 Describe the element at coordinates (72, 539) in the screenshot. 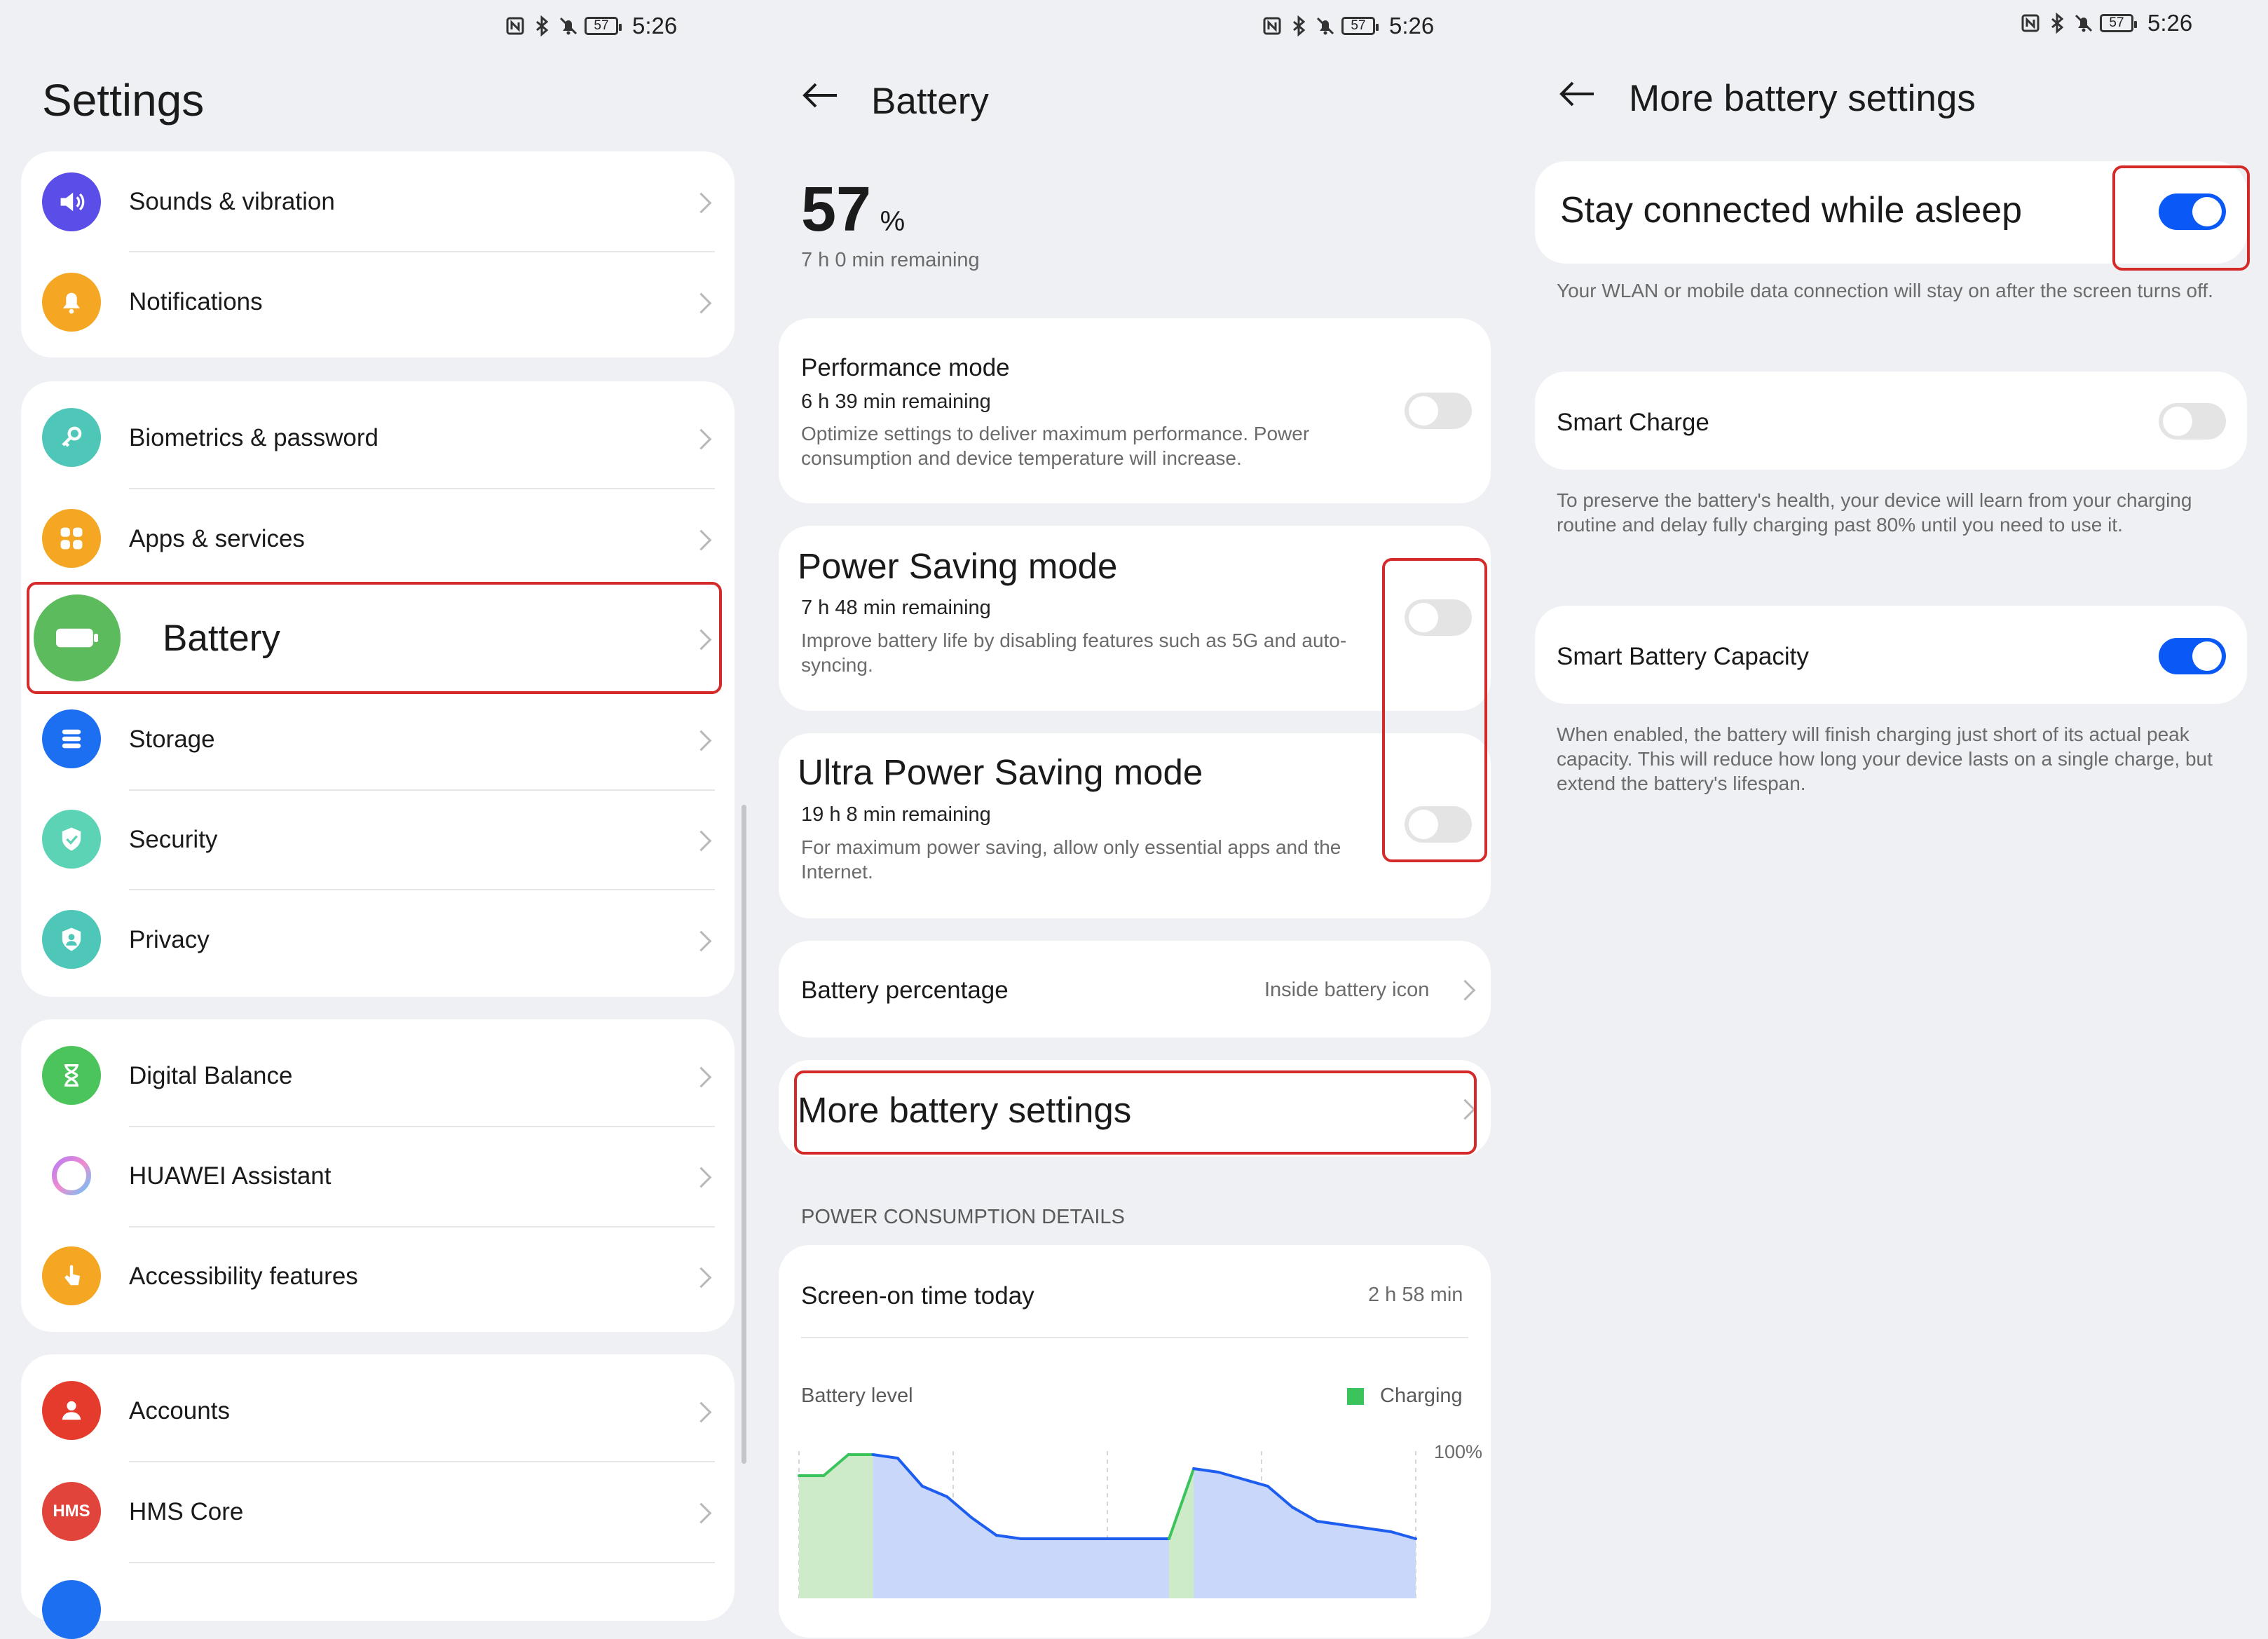

I see `grid-icon` at that location.